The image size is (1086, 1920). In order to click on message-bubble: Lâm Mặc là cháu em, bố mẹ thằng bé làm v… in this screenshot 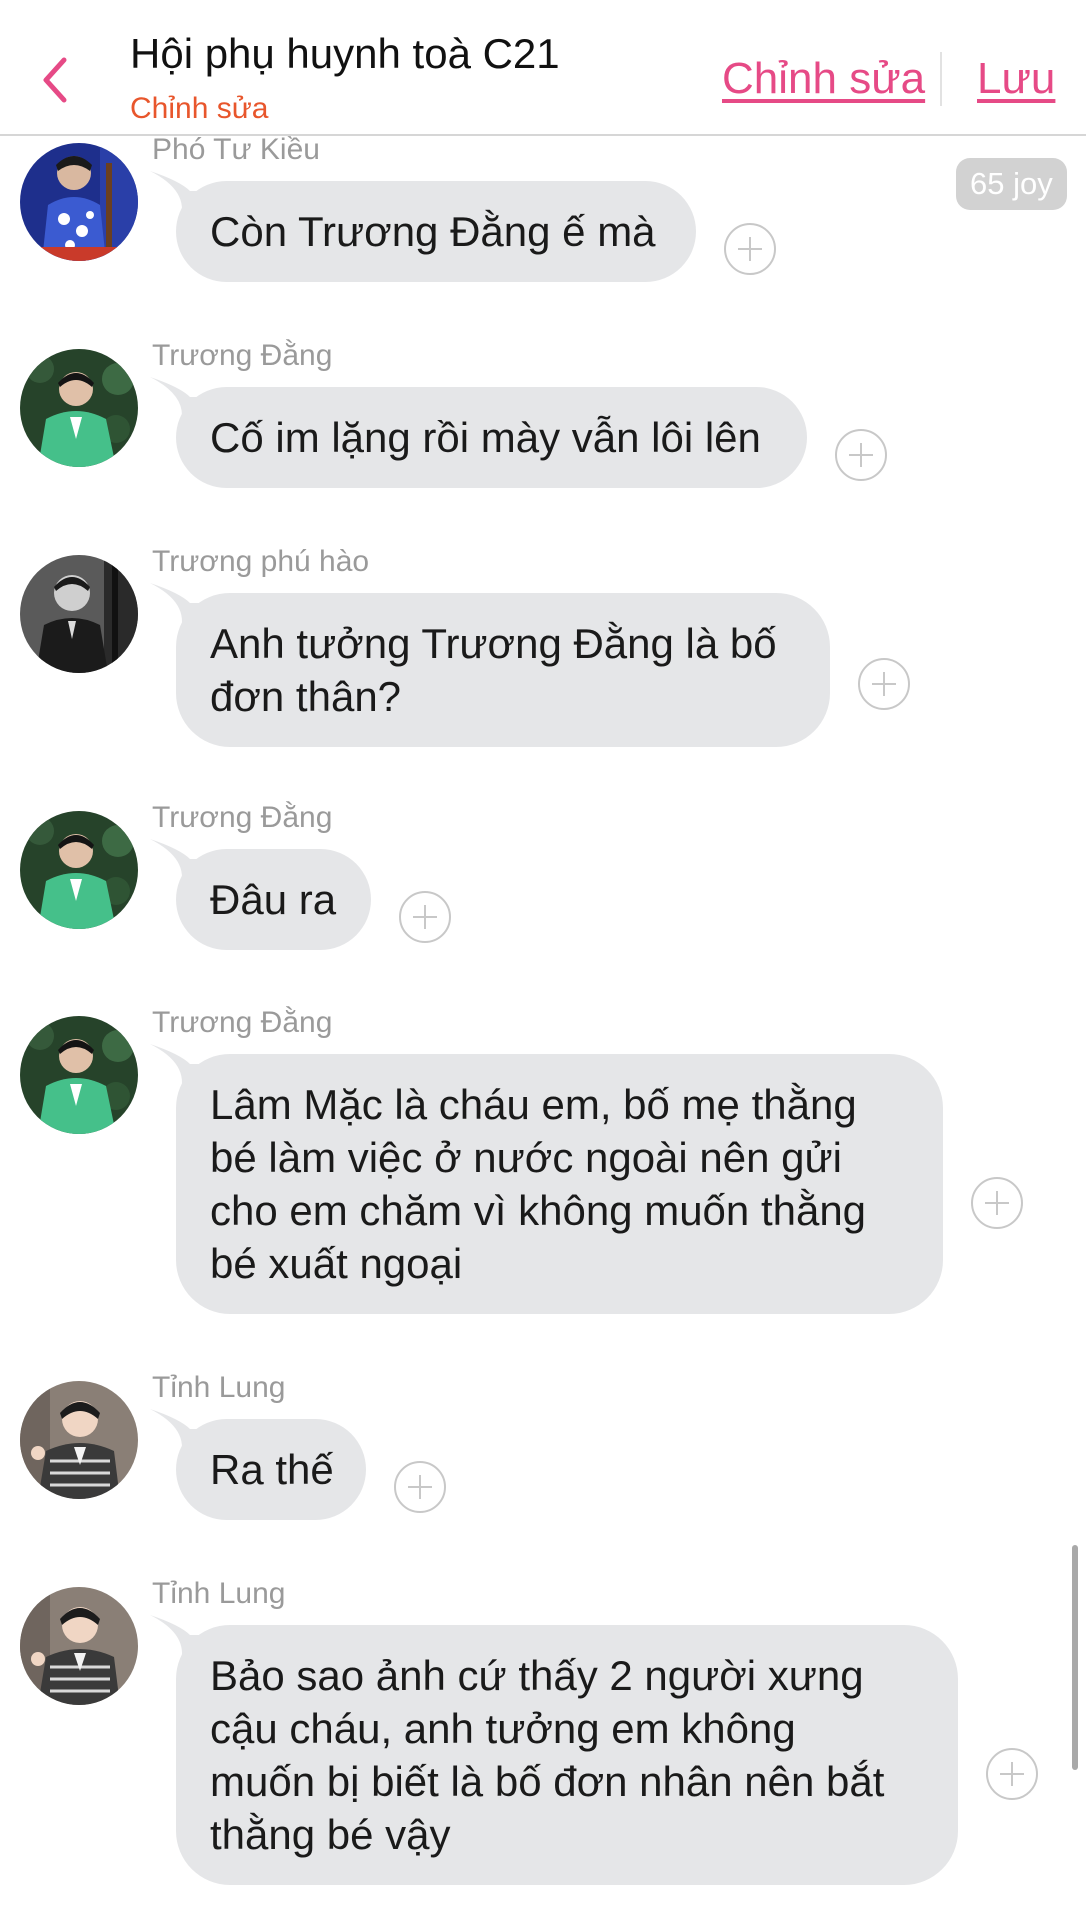, I will do `click(559, 1184)`.